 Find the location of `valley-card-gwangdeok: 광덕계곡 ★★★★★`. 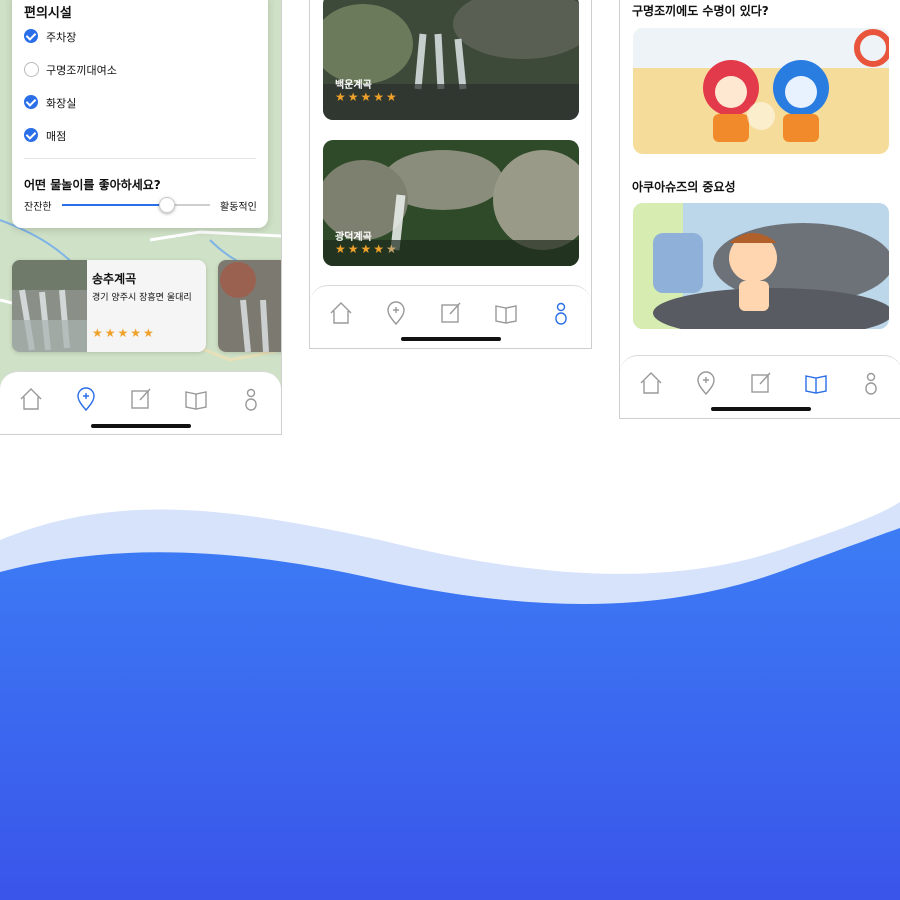

valley-card-gwangdeok: 광덕계곡 ★★★★★ is located at coordinates (451, 203).